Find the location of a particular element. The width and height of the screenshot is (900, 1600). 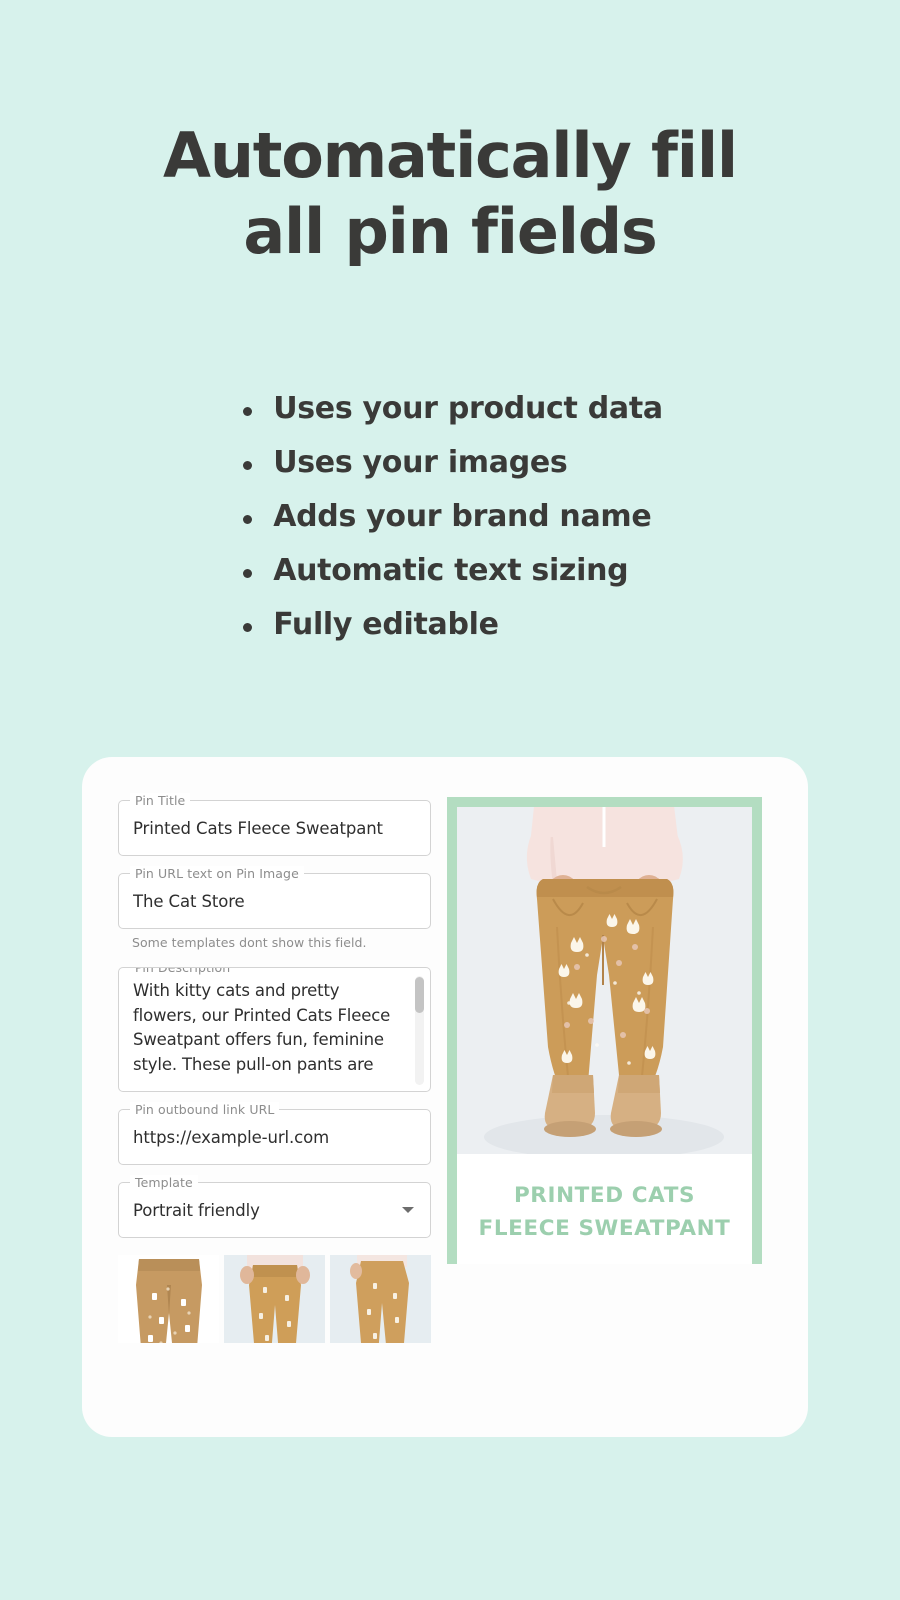

description-scrollbar-thumb is located at coordinates (419, 995).